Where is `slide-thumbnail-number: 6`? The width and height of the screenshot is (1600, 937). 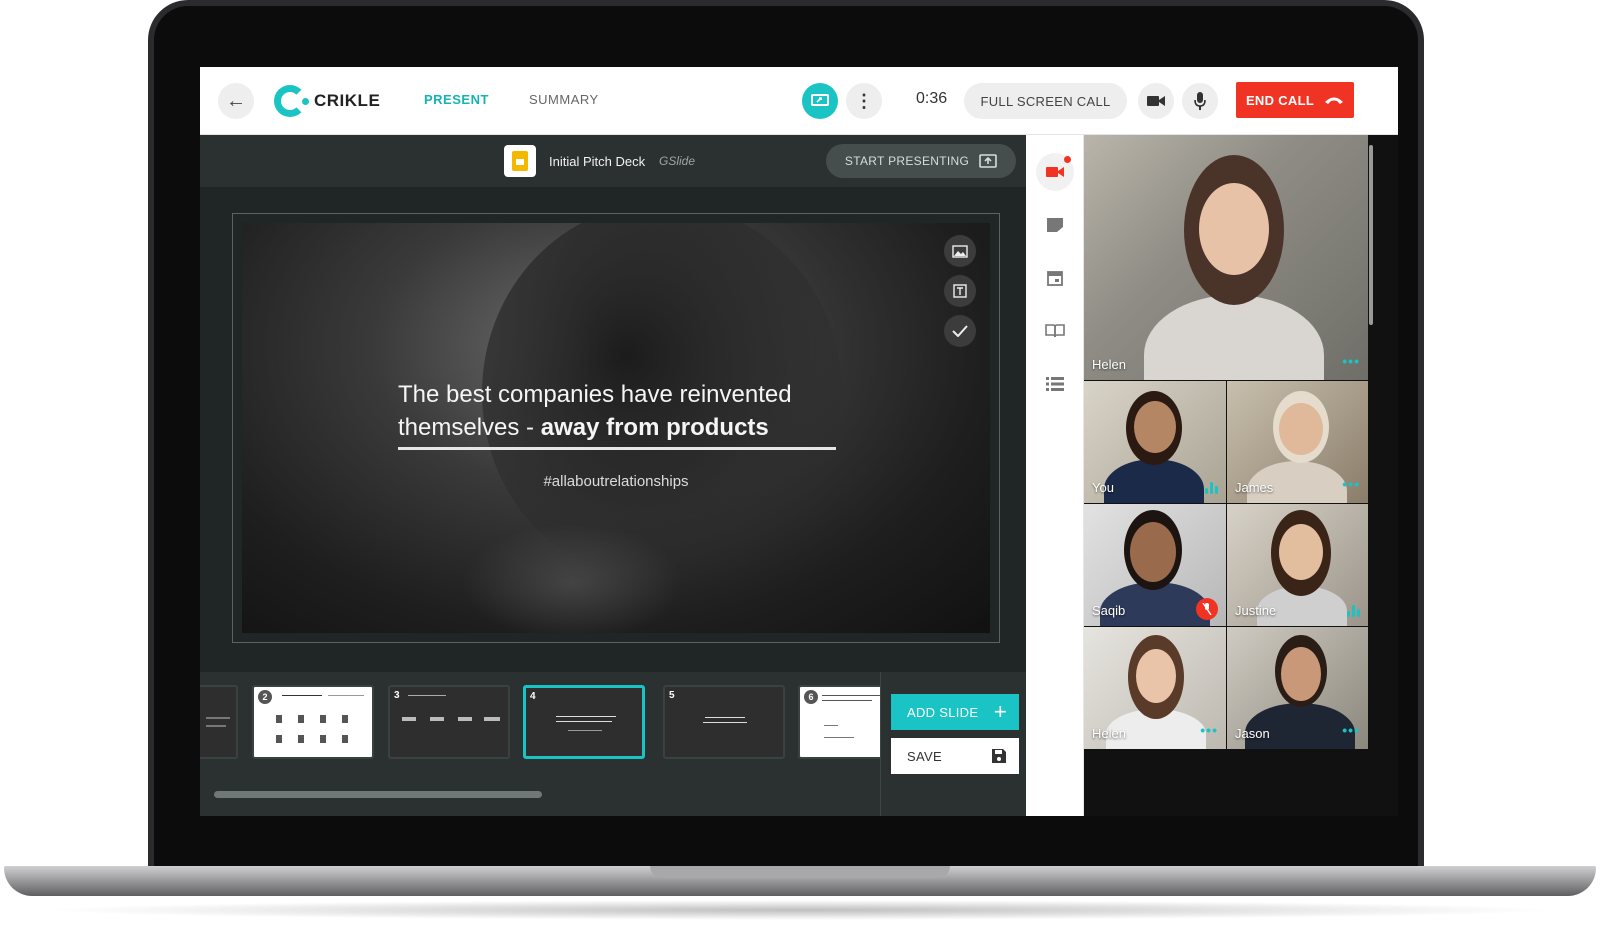 slide-thumbnail-number: 6 is located at coordinates (811, 697).